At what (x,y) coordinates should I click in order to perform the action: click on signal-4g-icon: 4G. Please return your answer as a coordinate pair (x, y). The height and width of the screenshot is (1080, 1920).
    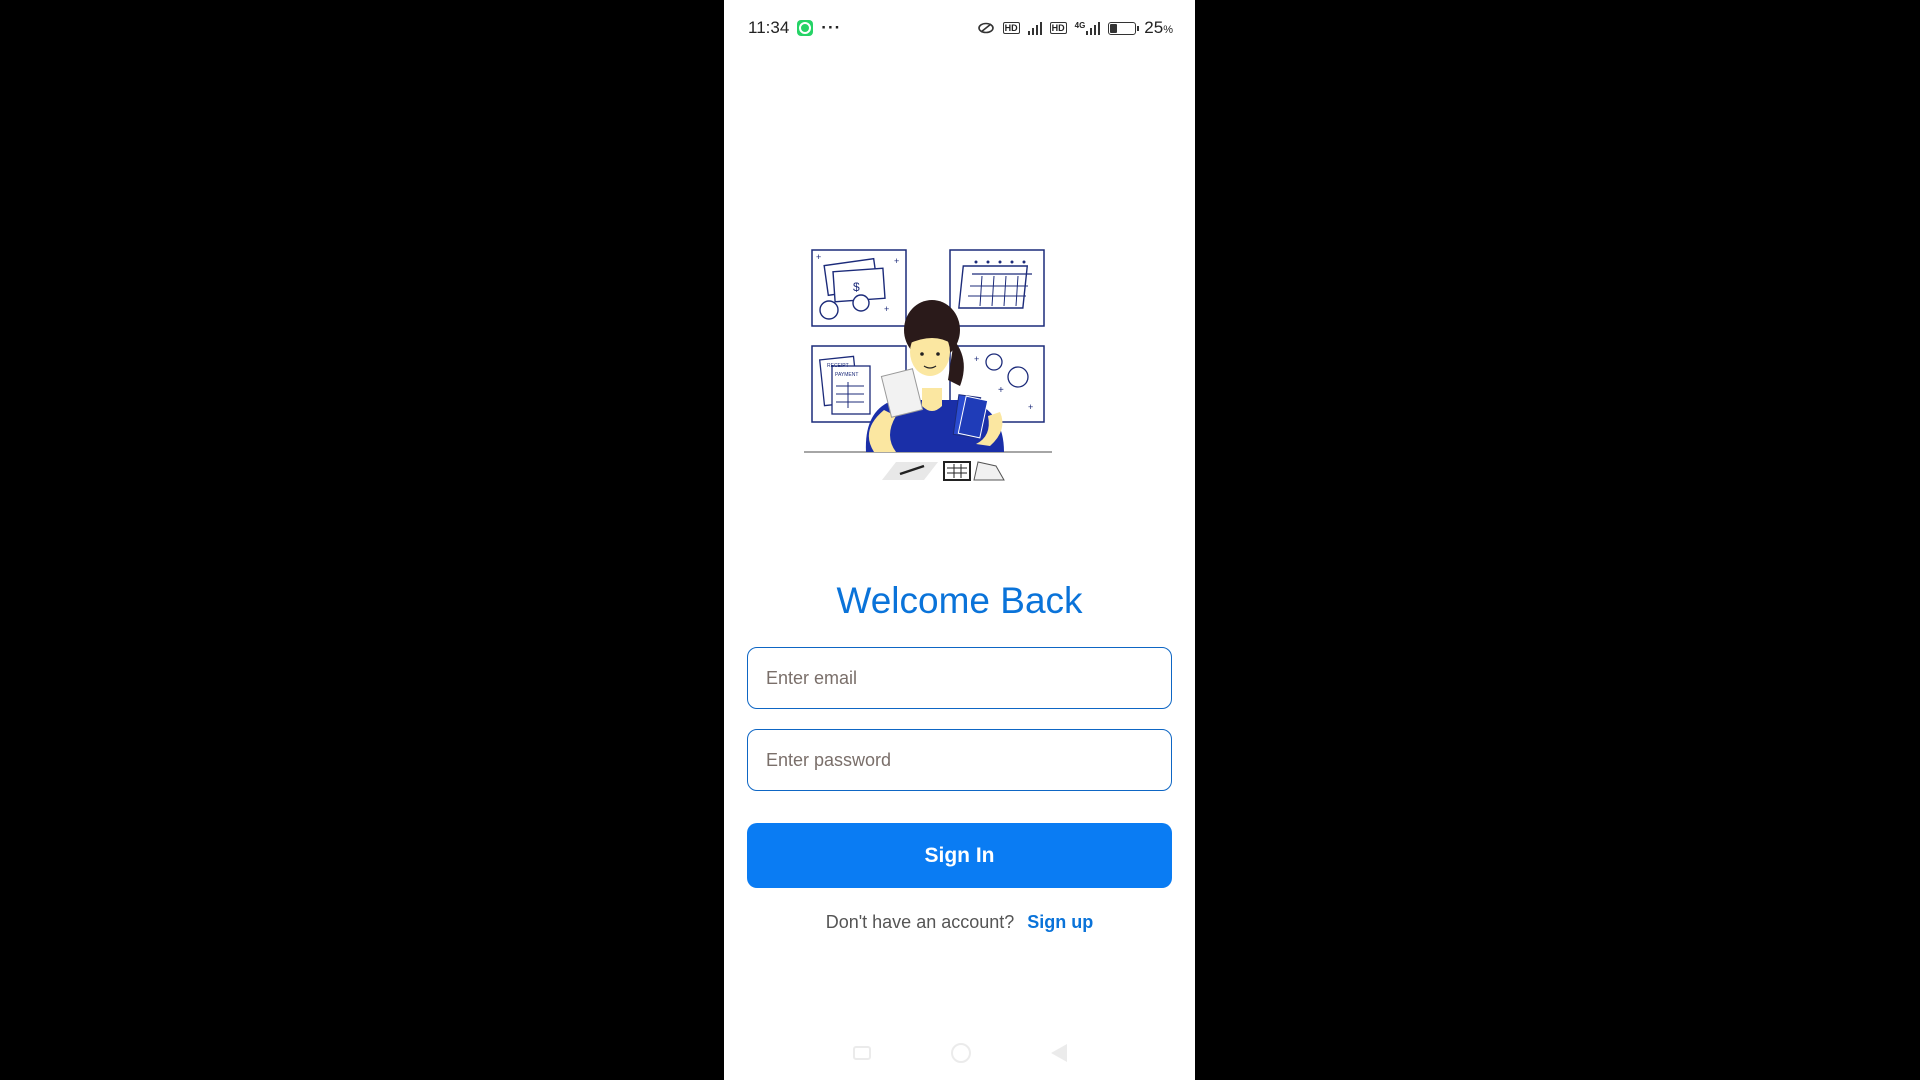
    Looking at the image, I should click on (1088, 28).